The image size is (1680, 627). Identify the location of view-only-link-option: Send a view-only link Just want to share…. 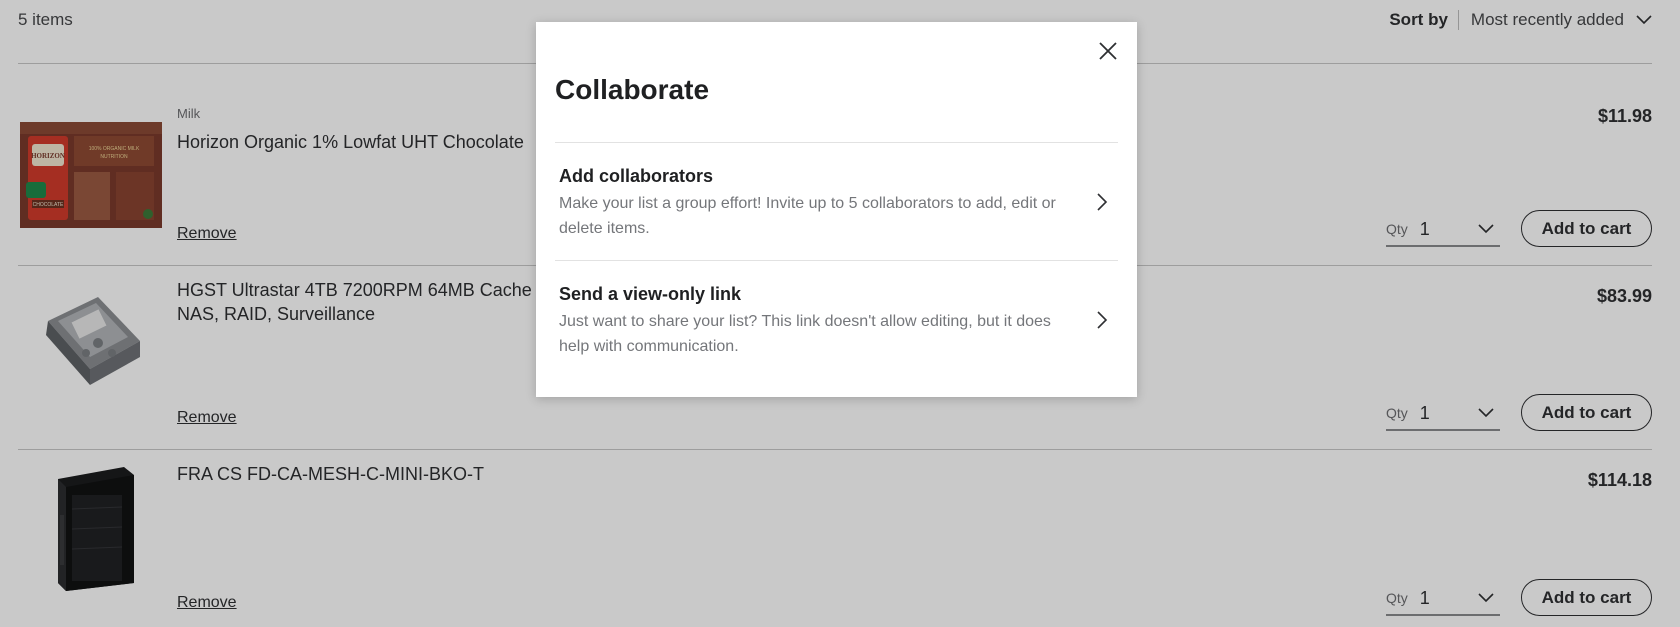
(836, 319).